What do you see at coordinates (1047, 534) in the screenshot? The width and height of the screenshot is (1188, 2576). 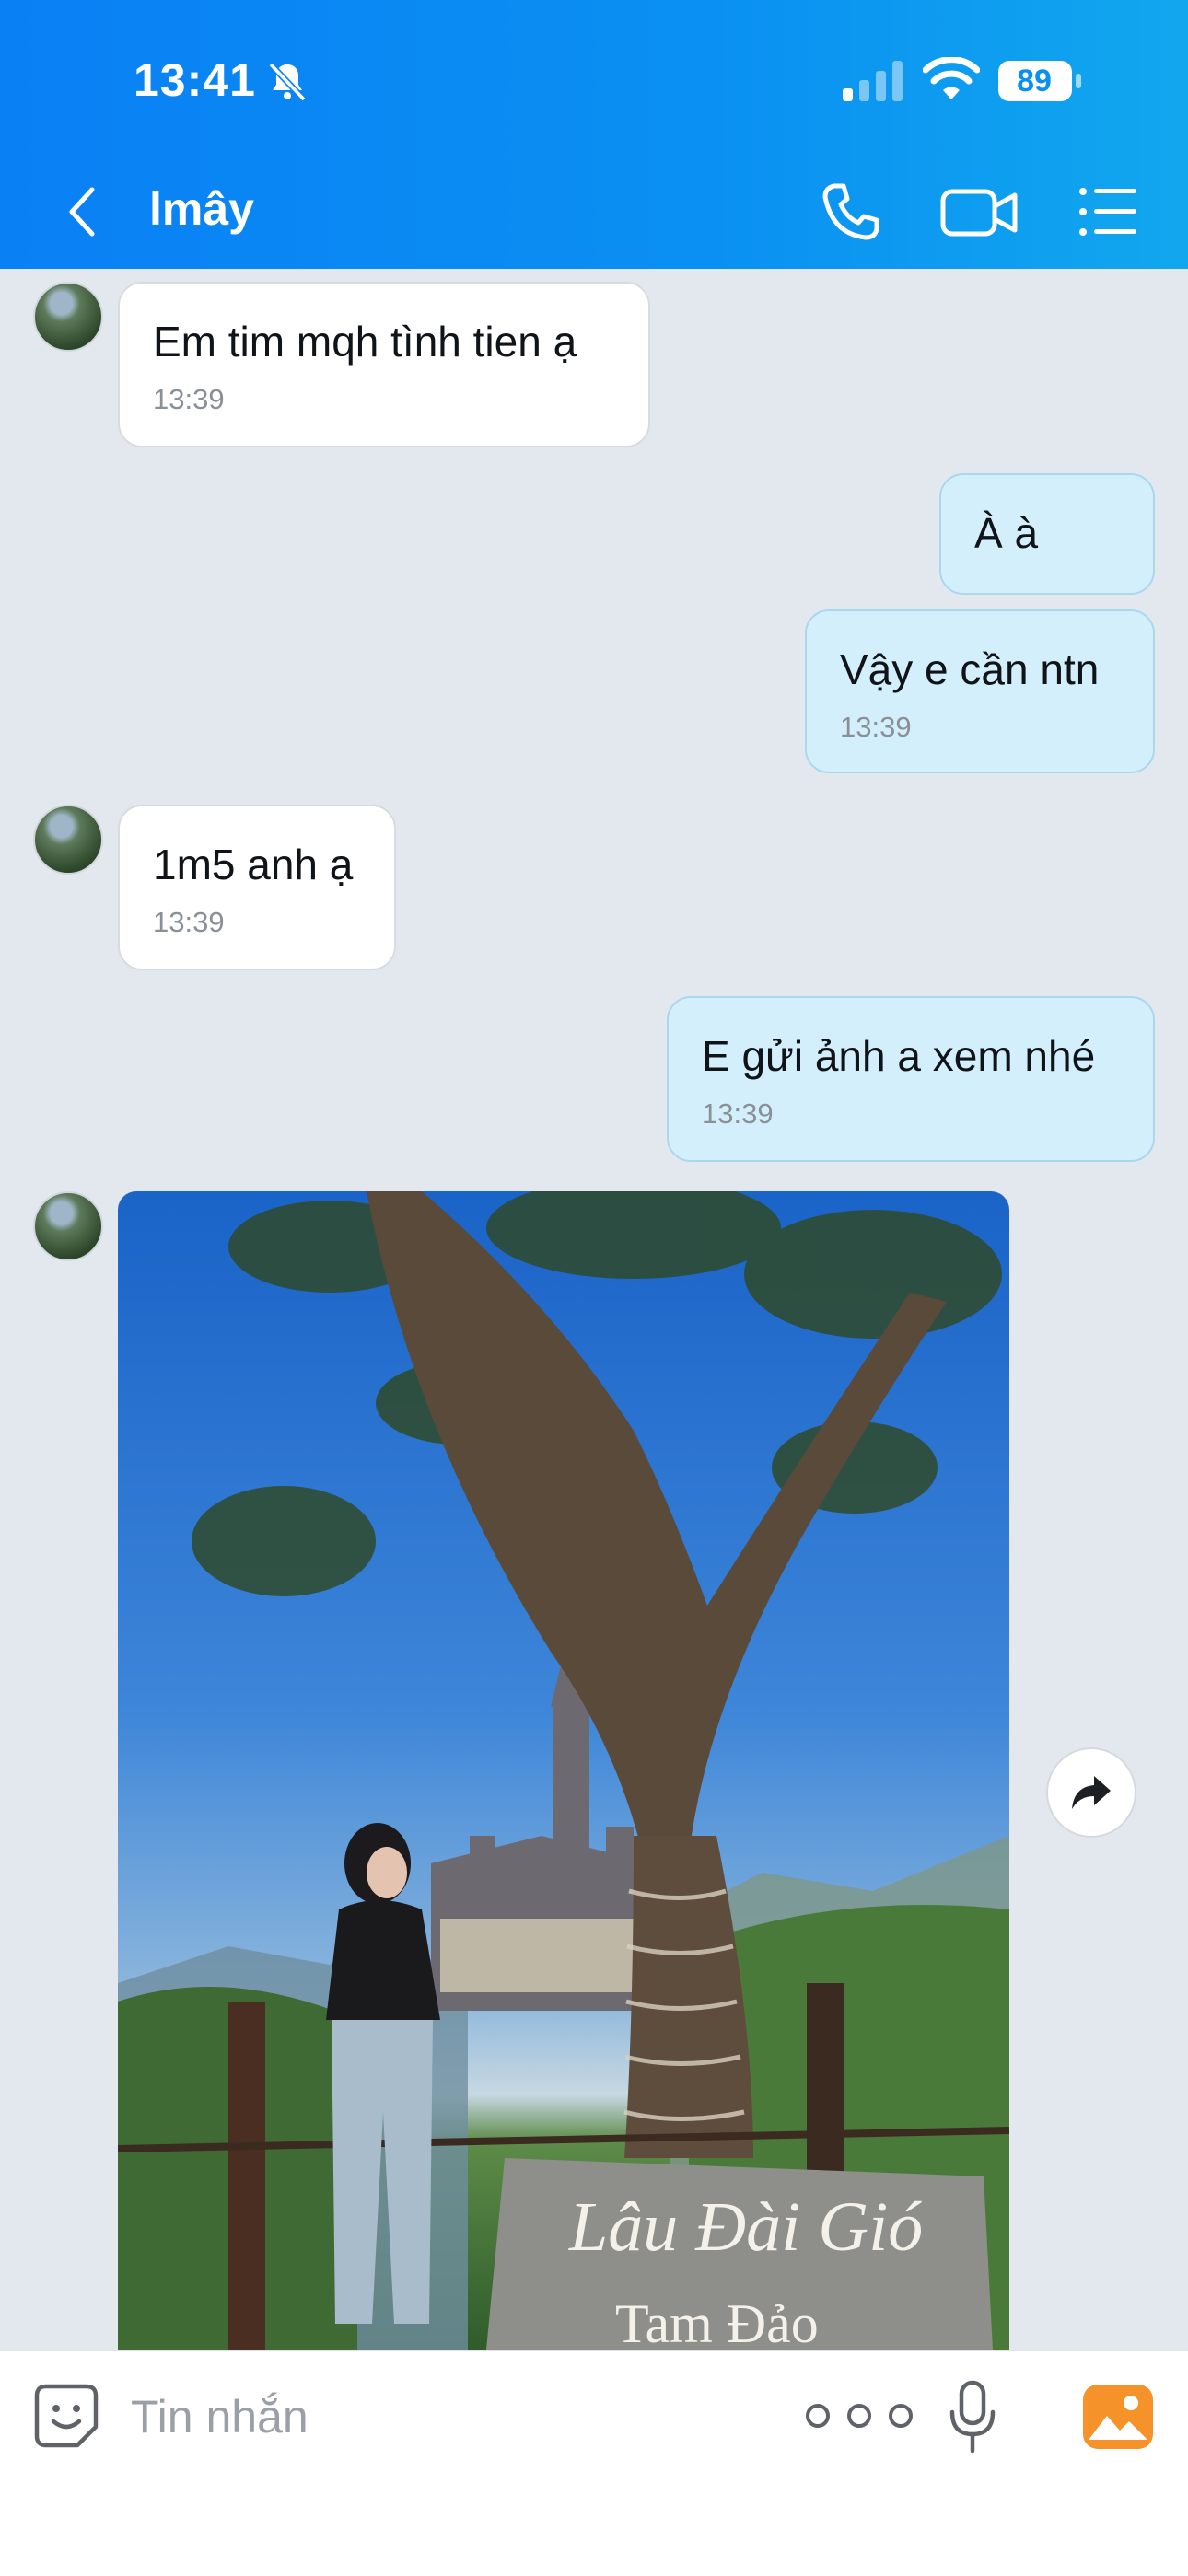 I see `message-bubble: À à` at bounding box center [1047, 534].